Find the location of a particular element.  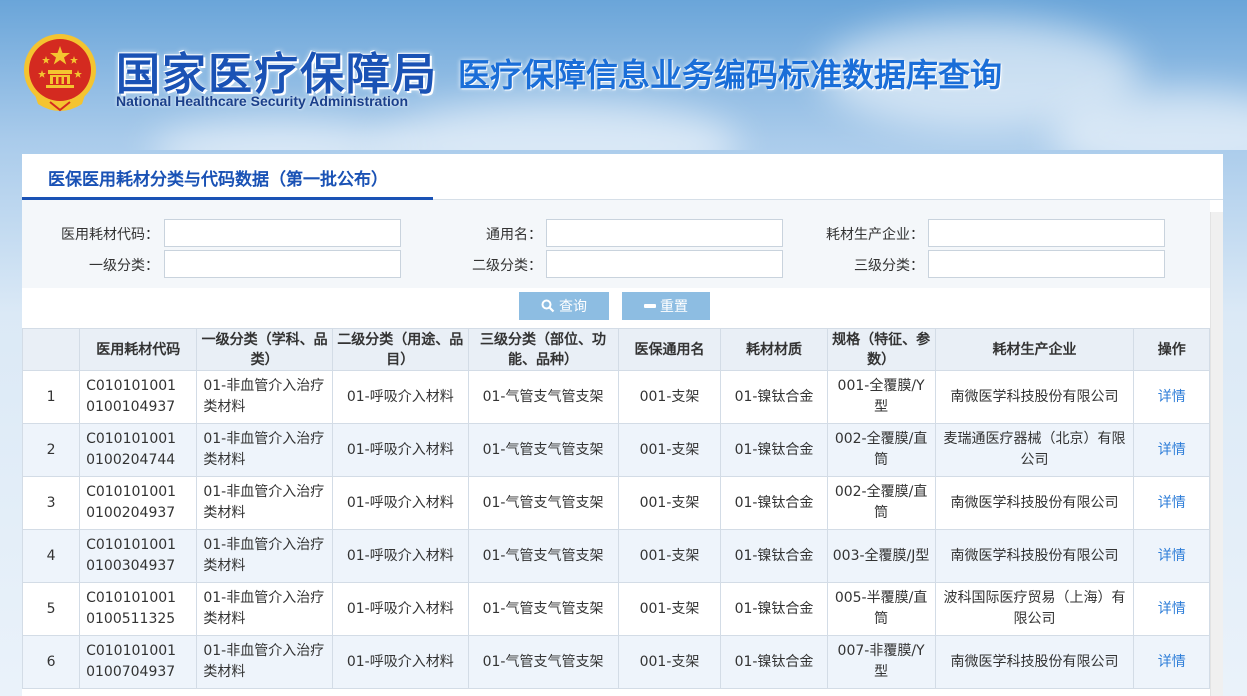

col-header-action: 操作 is located at coordinates (1171, 349).